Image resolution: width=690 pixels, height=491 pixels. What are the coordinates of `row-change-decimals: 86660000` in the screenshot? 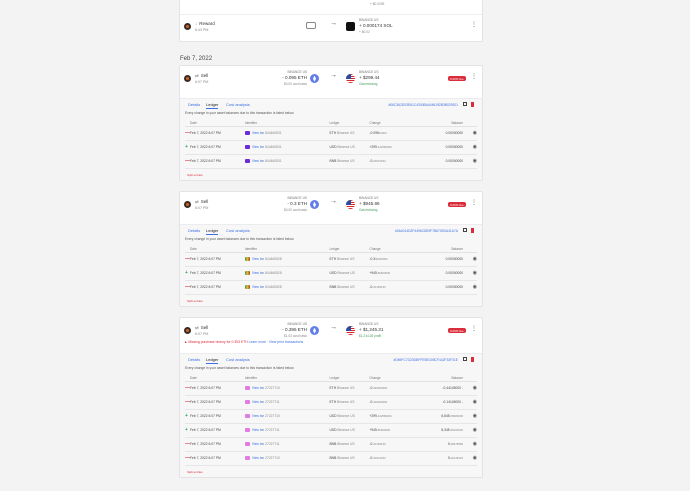 It's located at (384, 273).